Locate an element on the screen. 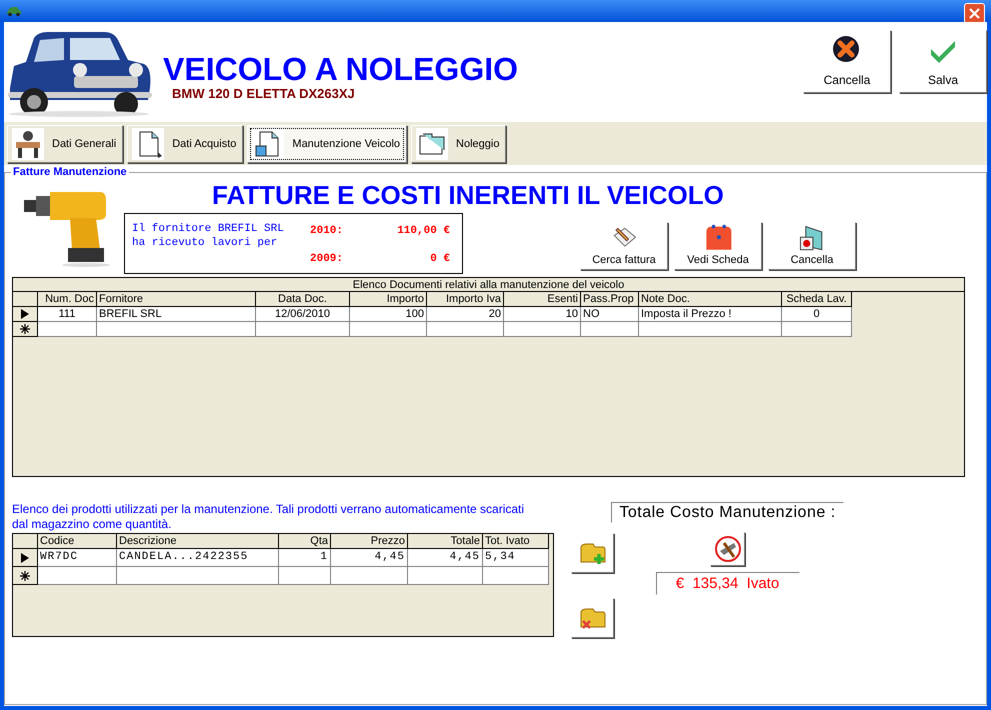 Image resolution: width=991 pixels, height=710 pixels. tab: Dati Acquisto is located at coordinates (185, 144).